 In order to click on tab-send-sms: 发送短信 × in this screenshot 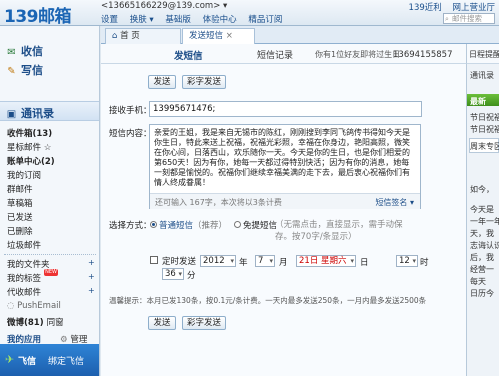, I will do `click(218, 36)`.